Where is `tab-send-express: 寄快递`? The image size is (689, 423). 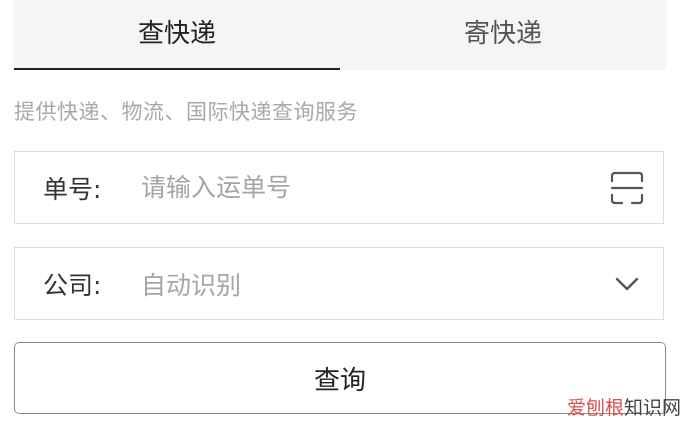 tab-send-express: 寄快递 is located at coordinates (503, 35).